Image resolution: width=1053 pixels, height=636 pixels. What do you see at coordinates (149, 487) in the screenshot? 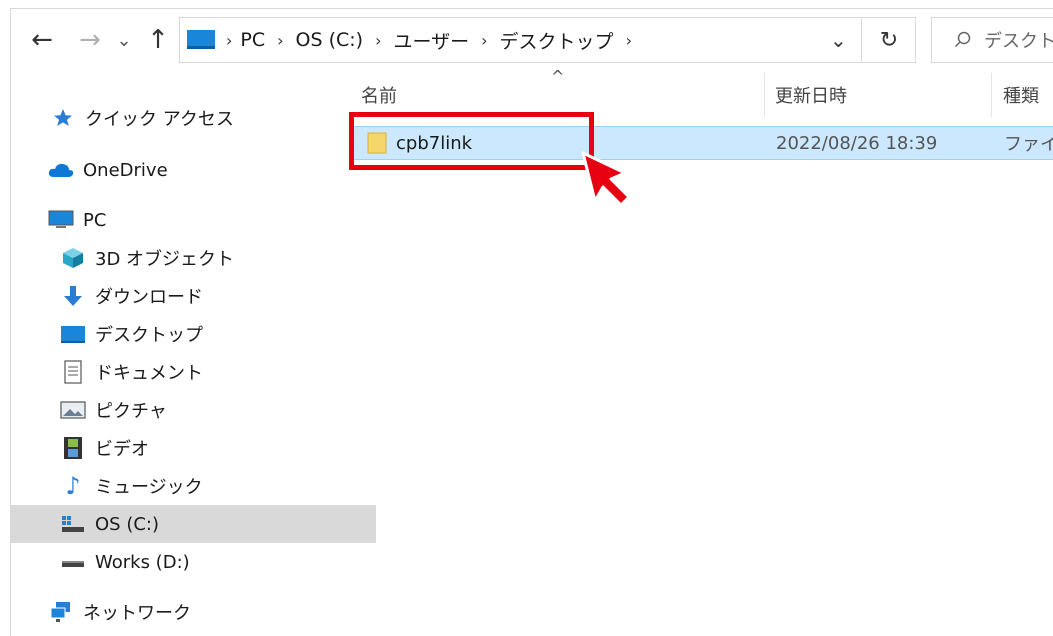
I see `sidebar-item-label: ミュージック` at bounding box center [149, 487].